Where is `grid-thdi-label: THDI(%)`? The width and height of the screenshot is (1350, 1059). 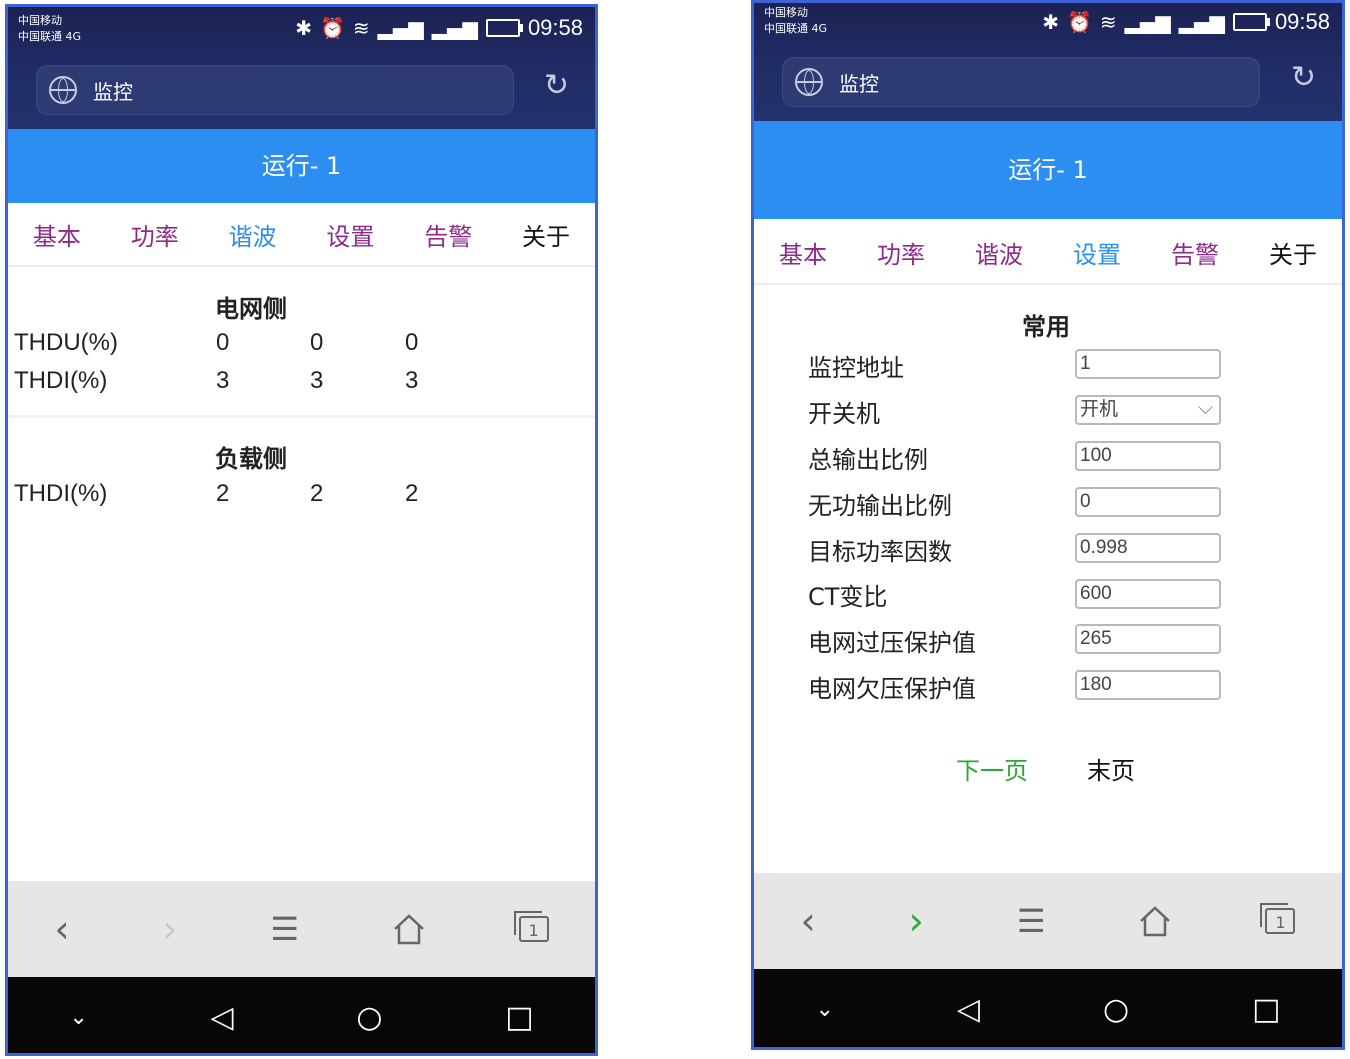 grid-thdi-label: THDI(%) is located at coordinates (61, 380).